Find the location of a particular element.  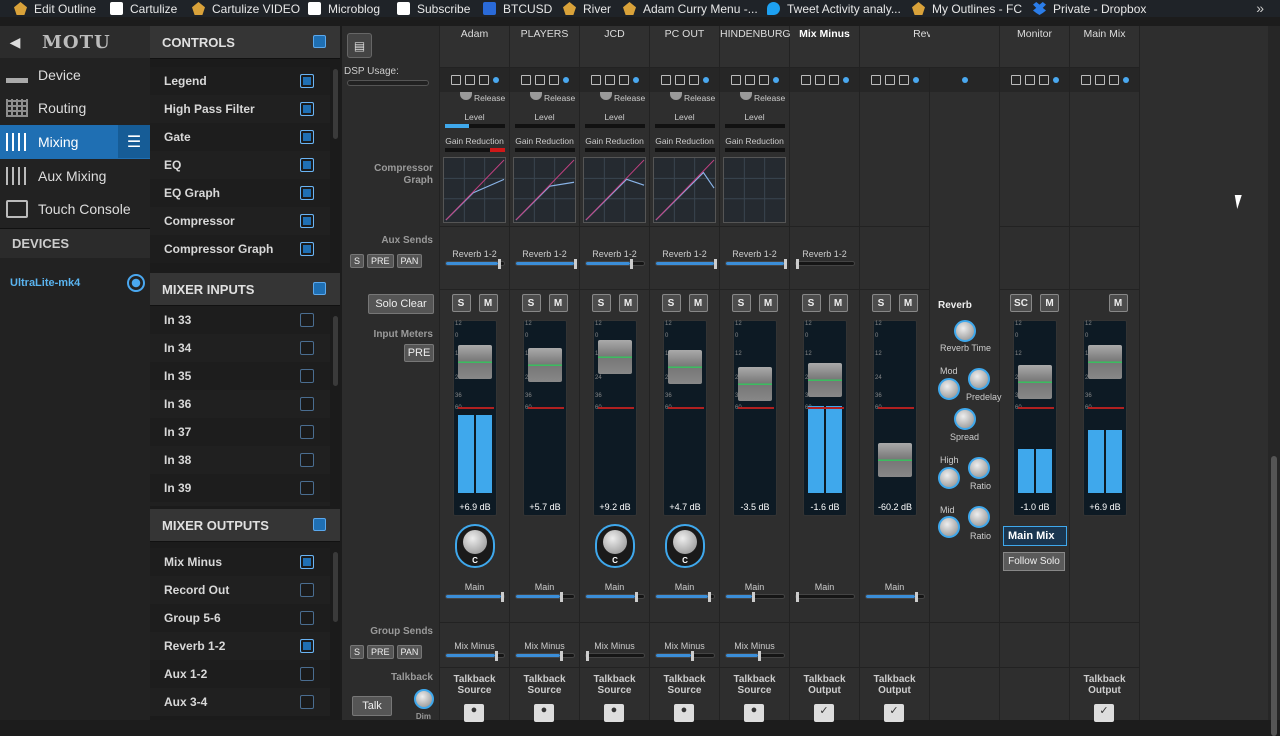

panel-item: Aux 3-4 is located at coordinates (240, 702).